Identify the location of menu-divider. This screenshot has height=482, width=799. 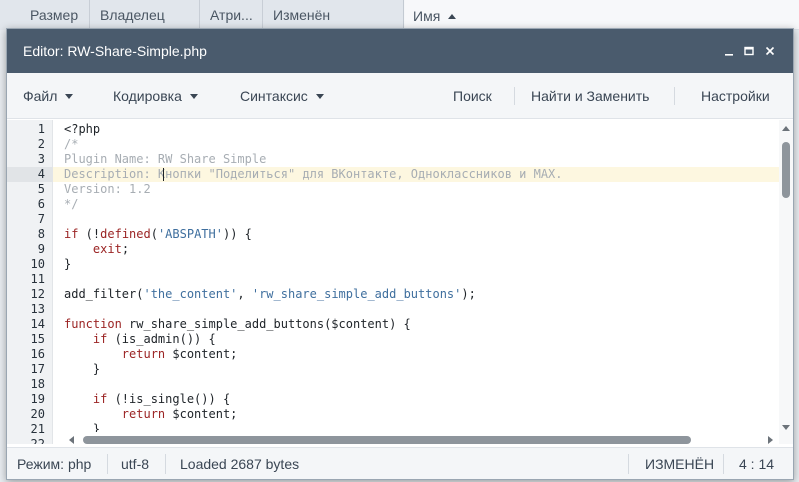
(674, 96).